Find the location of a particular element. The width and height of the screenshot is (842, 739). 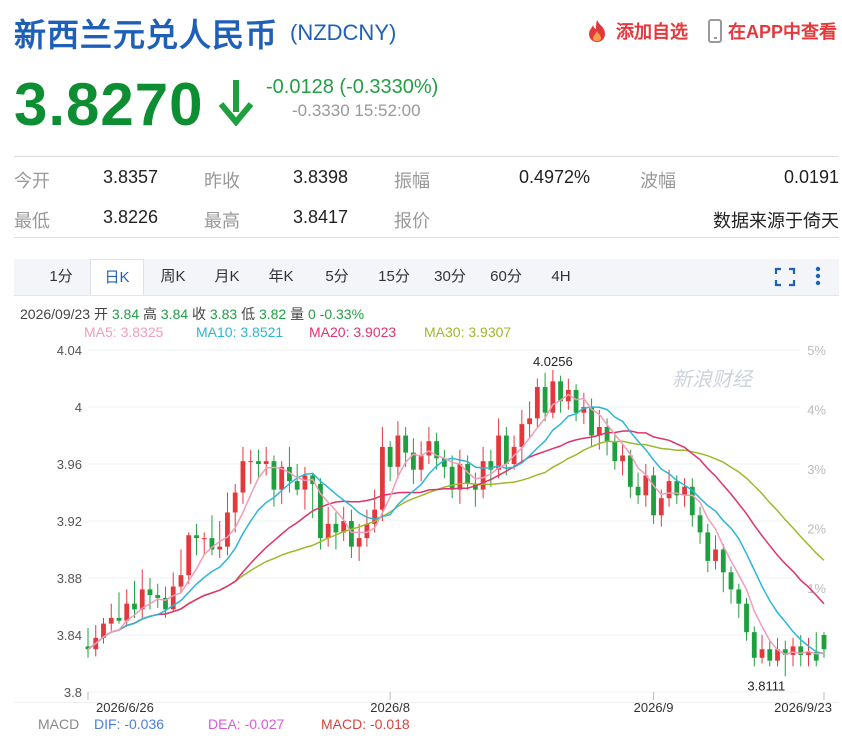

pct-tick-label: 2% is located at coordinates (816, 529).